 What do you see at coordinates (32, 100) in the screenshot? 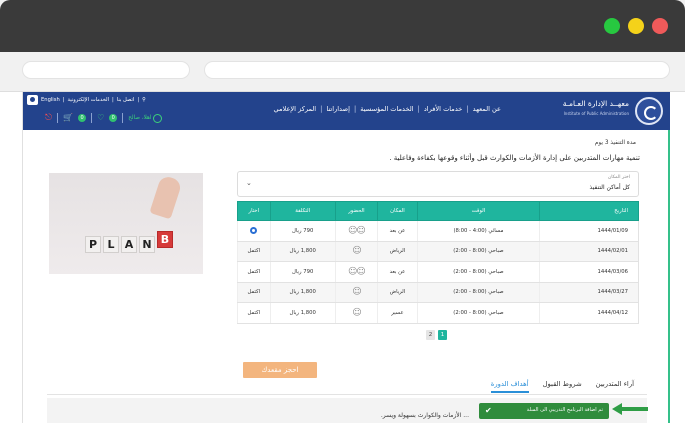
I see `language-icon` at bounding box center [32, 100].